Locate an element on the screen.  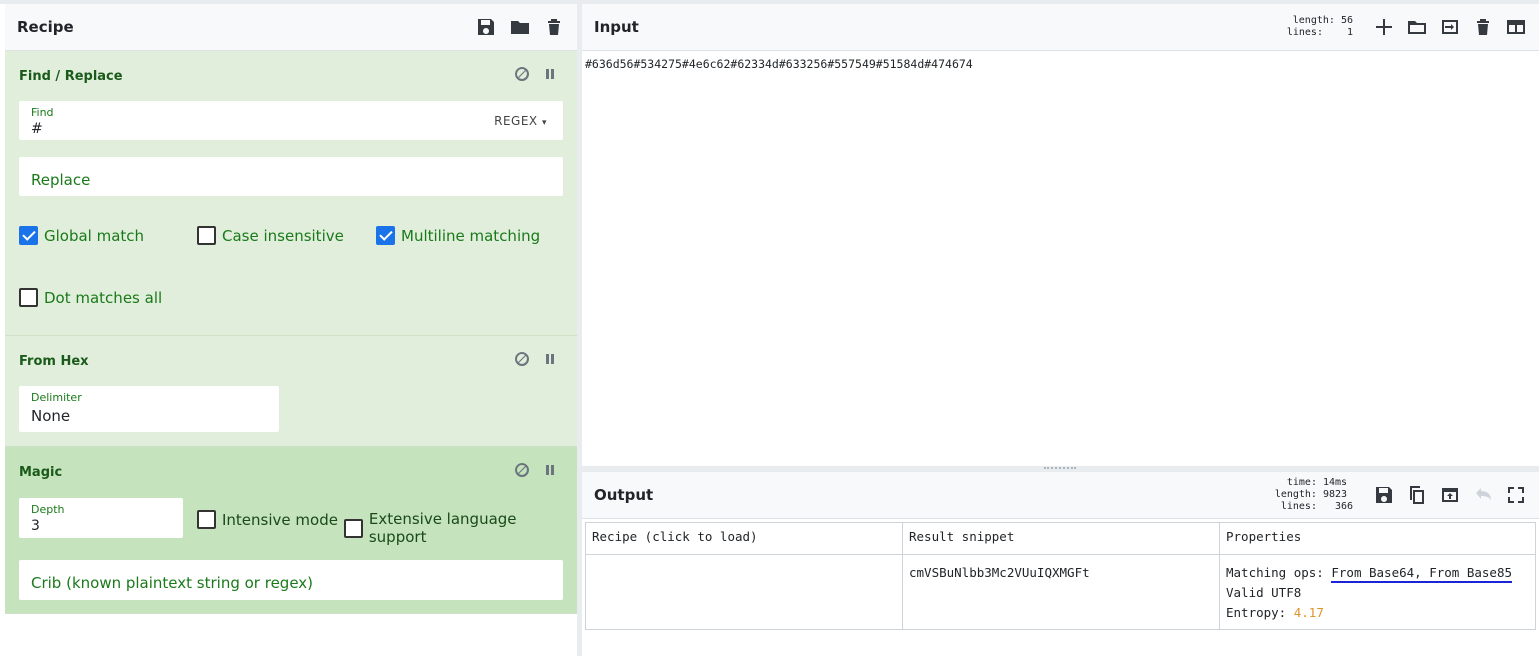
input-stats: length: 56 lines: 1 is located at coordinates (1319, 26).